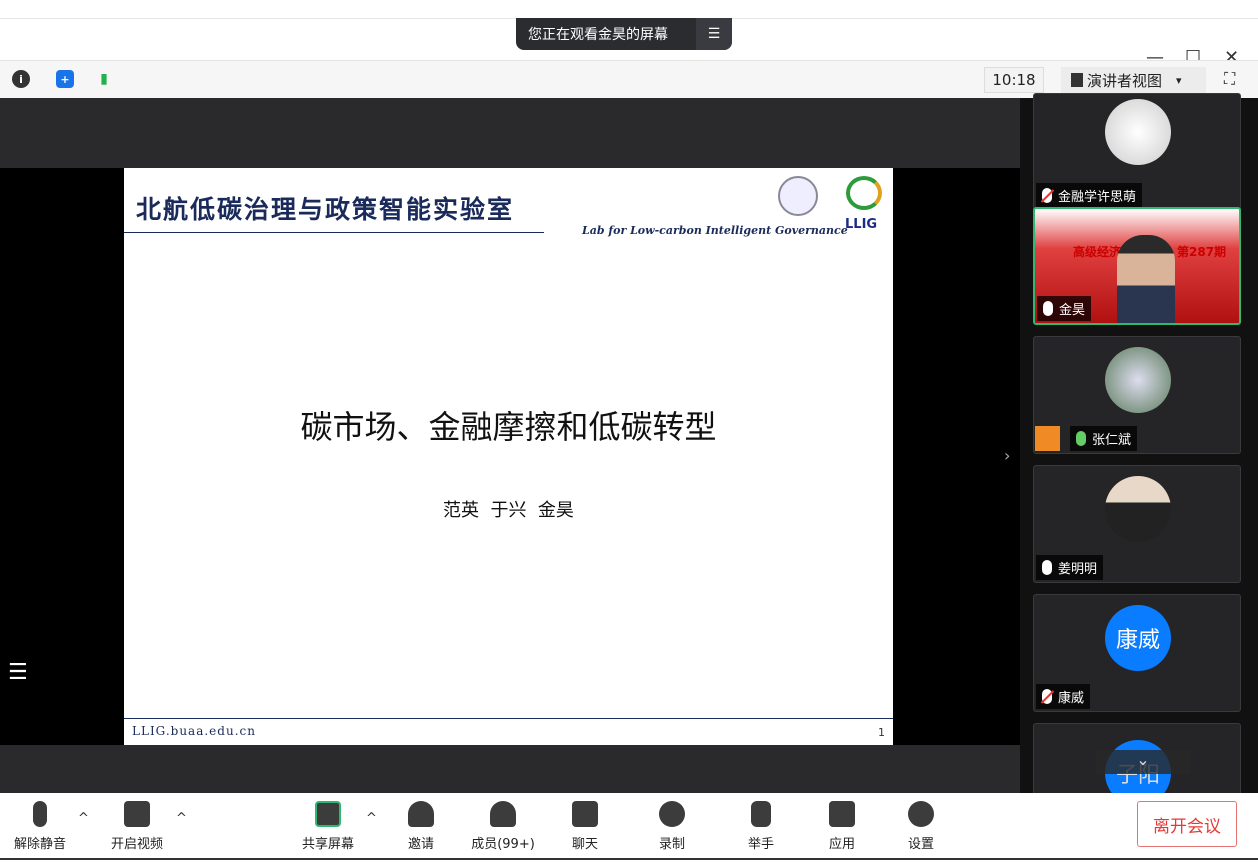 The image size is (1258, 863). What do you see at coordinates (842, 814) in the screenshot?
I see `apps-icon` at bounding box center [842, 814].